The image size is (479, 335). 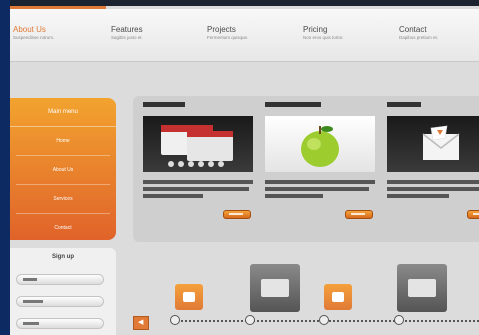 I want to click on sidebar-item-home: Home, so click(x=63, y=141).